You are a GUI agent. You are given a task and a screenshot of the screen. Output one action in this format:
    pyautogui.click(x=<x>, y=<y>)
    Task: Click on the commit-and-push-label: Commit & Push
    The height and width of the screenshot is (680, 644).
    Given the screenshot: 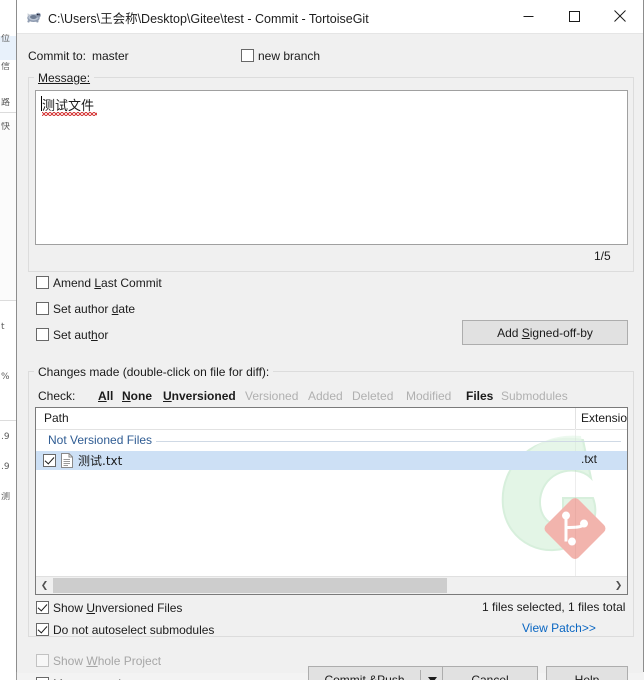 What is the action you would take?
    pyautogui.click(x=364, y=673)
    